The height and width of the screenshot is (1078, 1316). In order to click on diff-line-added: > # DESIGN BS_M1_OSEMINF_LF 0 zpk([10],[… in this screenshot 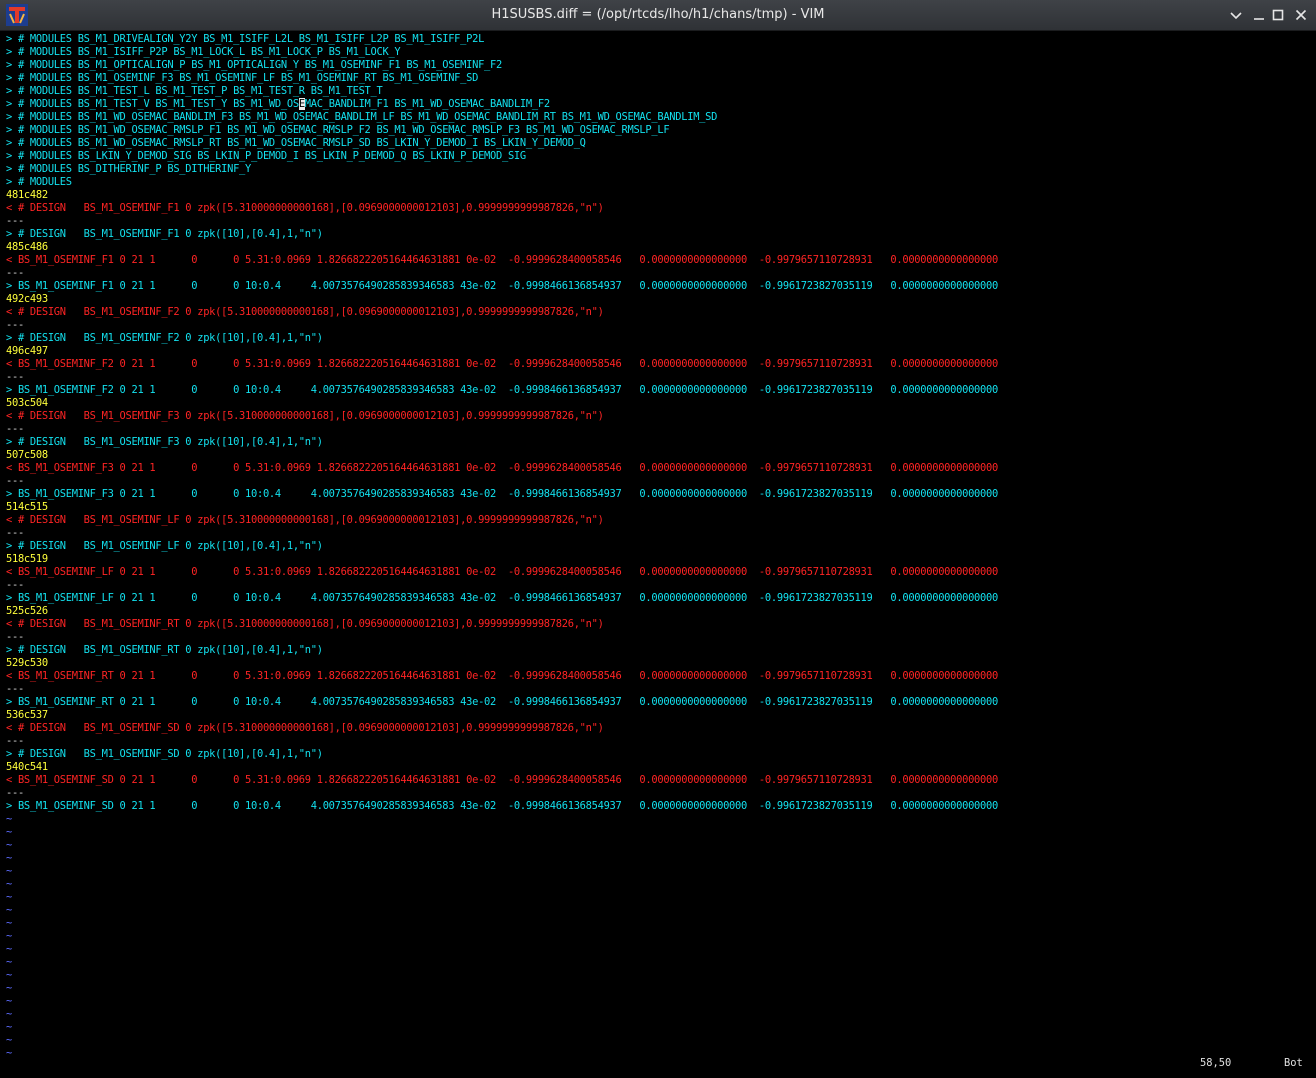, I will do `click(656, 546)`.